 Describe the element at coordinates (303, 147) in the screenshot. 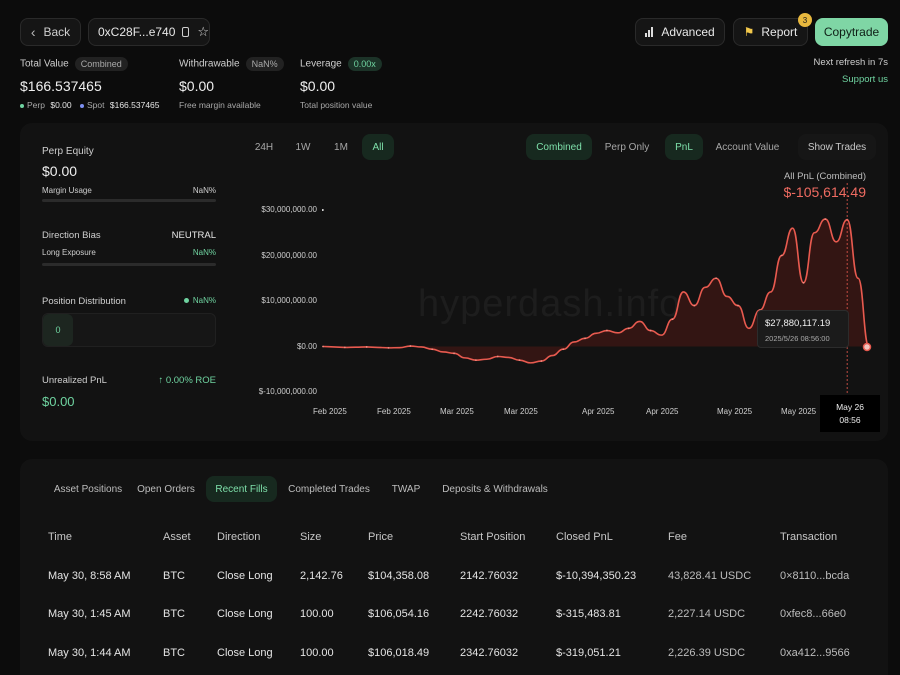

I see `range-1w: 1W` at that location.